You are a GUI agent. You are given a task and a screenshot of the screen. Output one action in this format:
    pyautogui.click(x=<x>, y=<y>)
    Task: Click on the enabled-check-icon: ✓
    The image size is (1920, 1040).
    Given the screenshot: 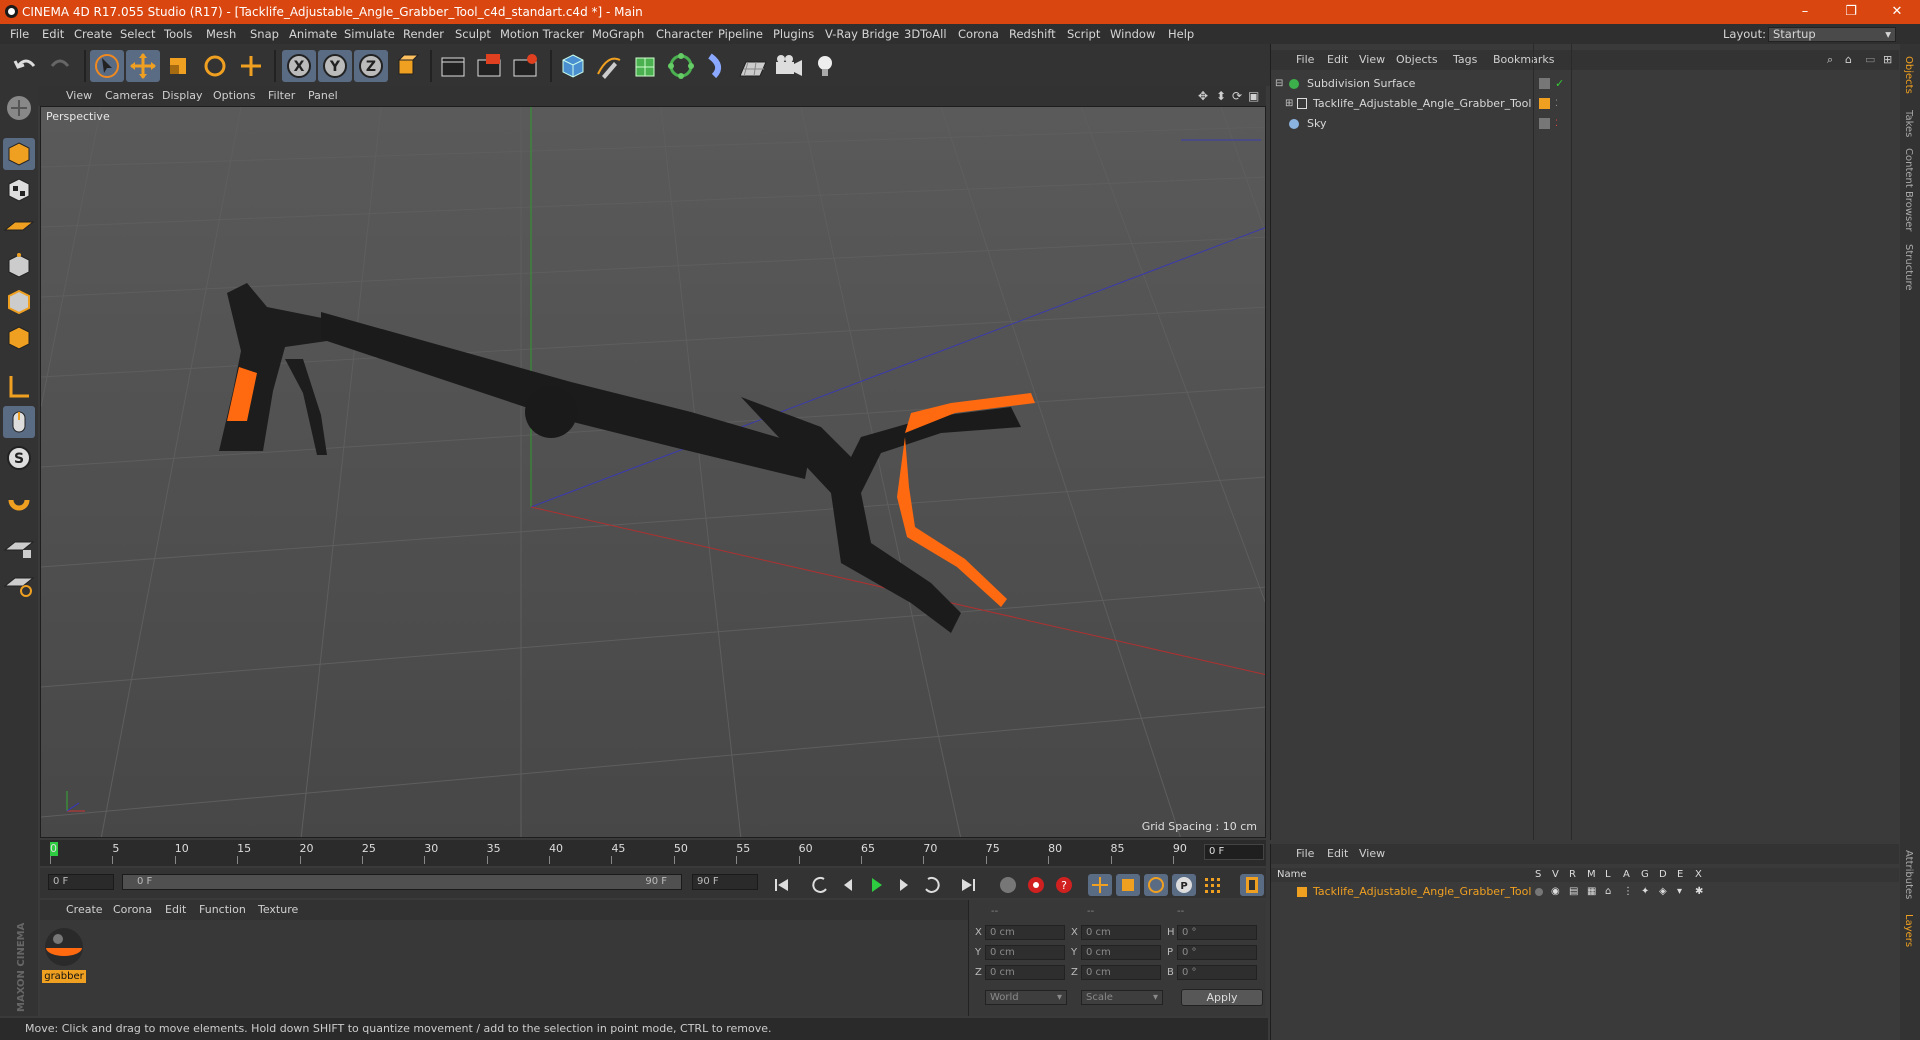 What is the action you would take?
    pyautogui.click(x=1559, y=84)
    